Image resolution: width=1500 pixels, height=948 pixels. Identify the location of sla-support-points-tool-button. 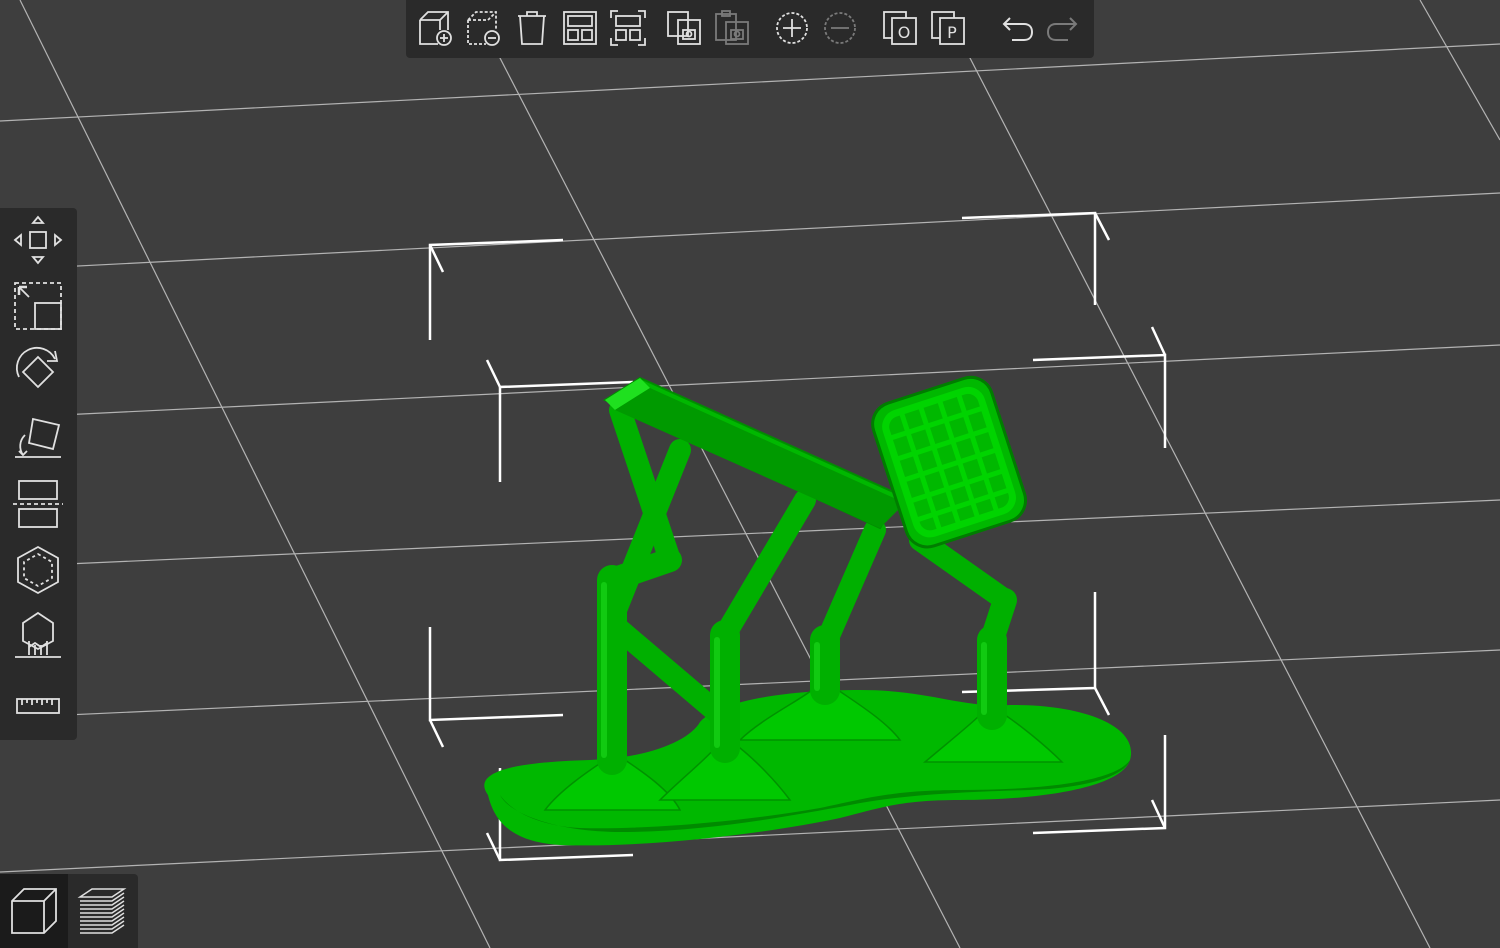
(38, 636).